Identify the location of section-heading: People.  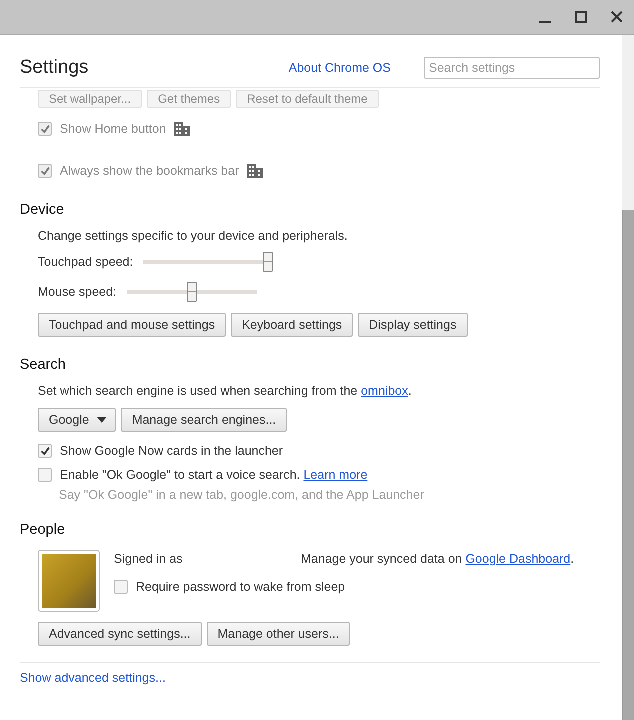
(43, 530).